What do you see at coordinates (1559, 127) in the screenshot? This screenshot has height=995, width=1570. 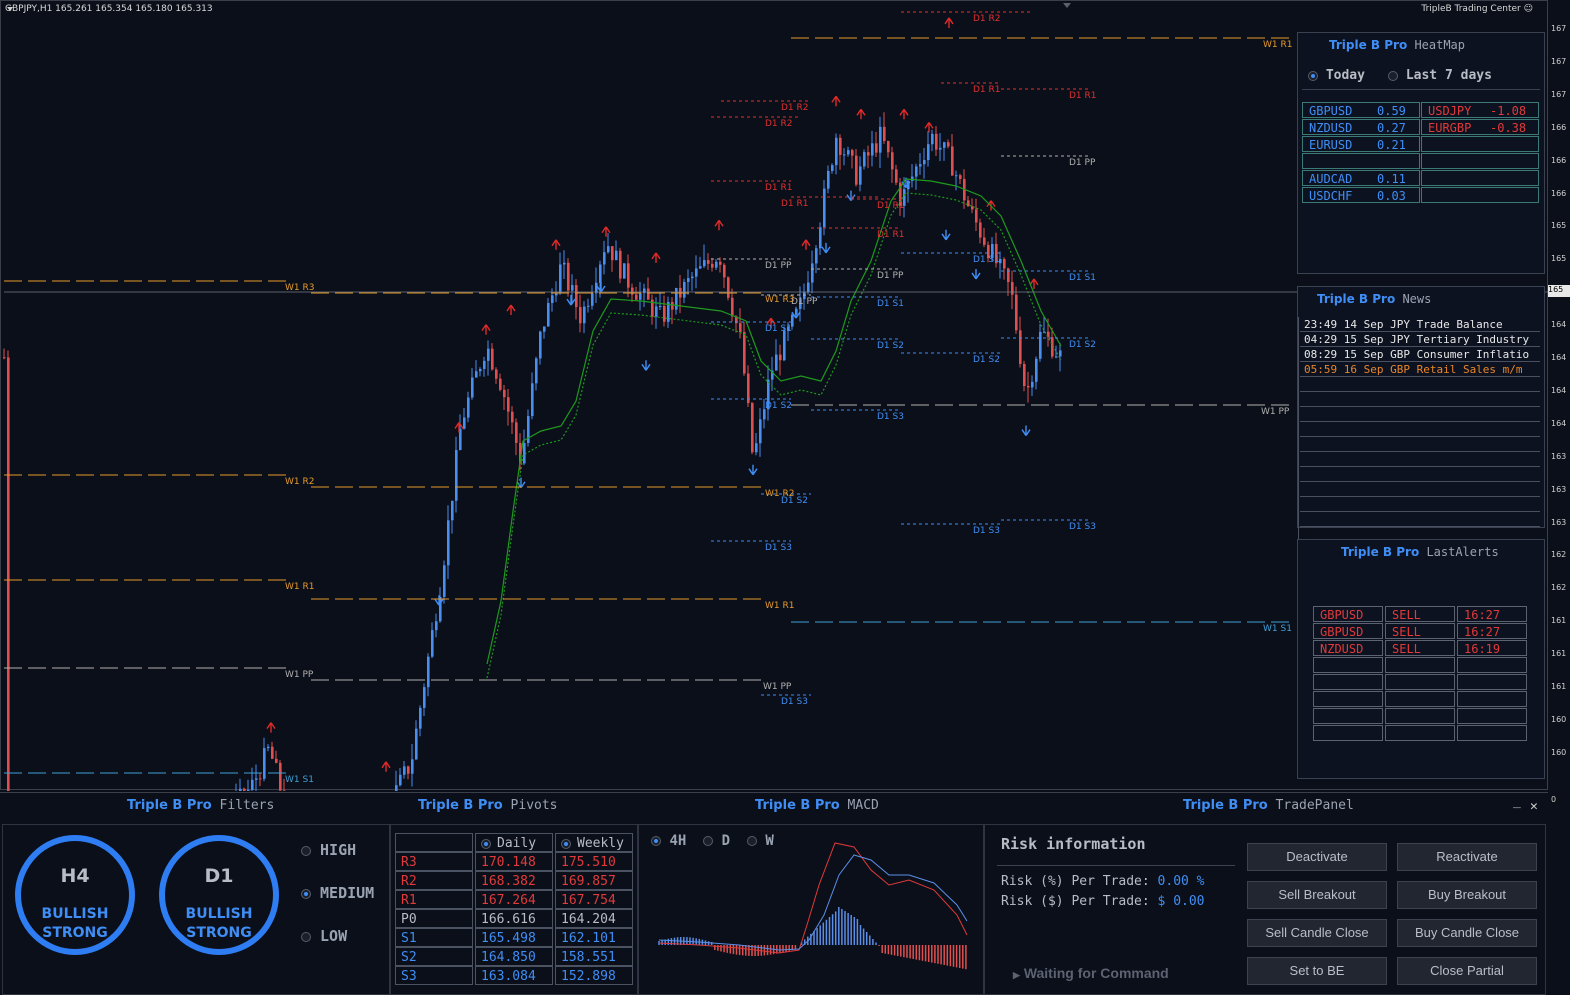 I see `price-tick: 166` at bounding box center [1559, 127].